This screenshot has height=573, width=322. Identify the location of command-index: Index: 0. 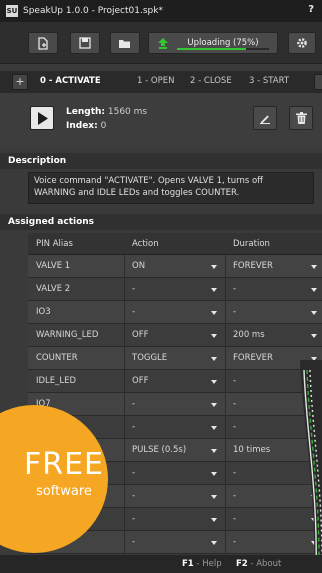
(86, 126).